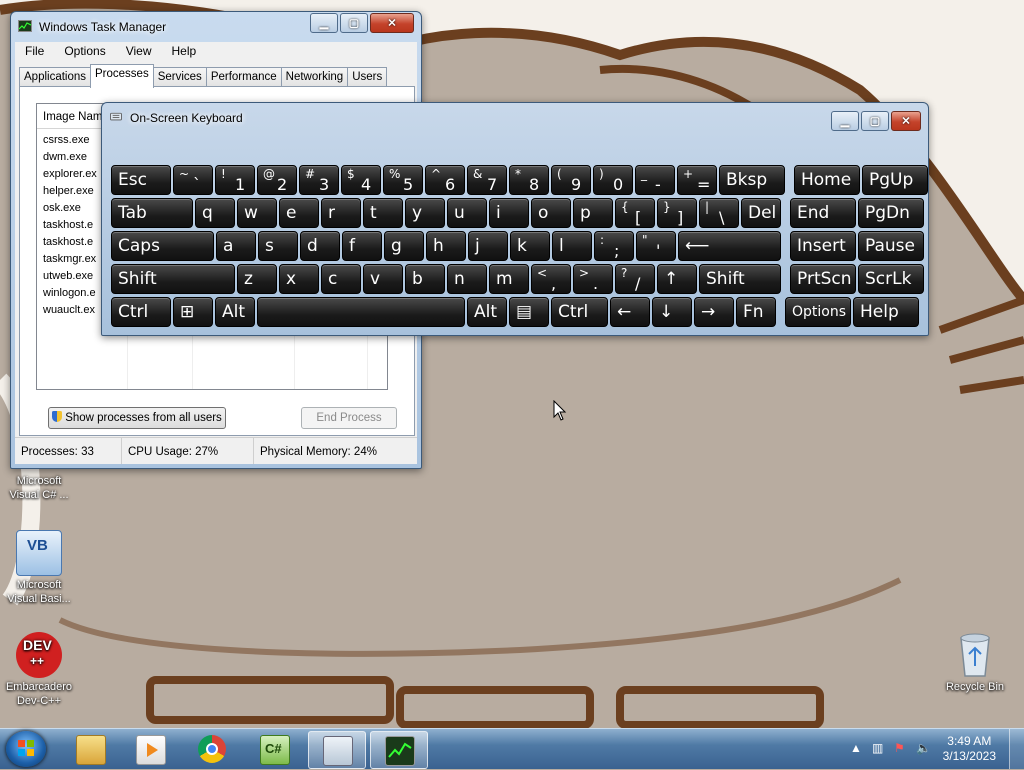 The height and width of the screenshot is (770, 1024). Describe the element at coordinates (886, 312) in the screenshot. I see `key-help: Help` at that location.